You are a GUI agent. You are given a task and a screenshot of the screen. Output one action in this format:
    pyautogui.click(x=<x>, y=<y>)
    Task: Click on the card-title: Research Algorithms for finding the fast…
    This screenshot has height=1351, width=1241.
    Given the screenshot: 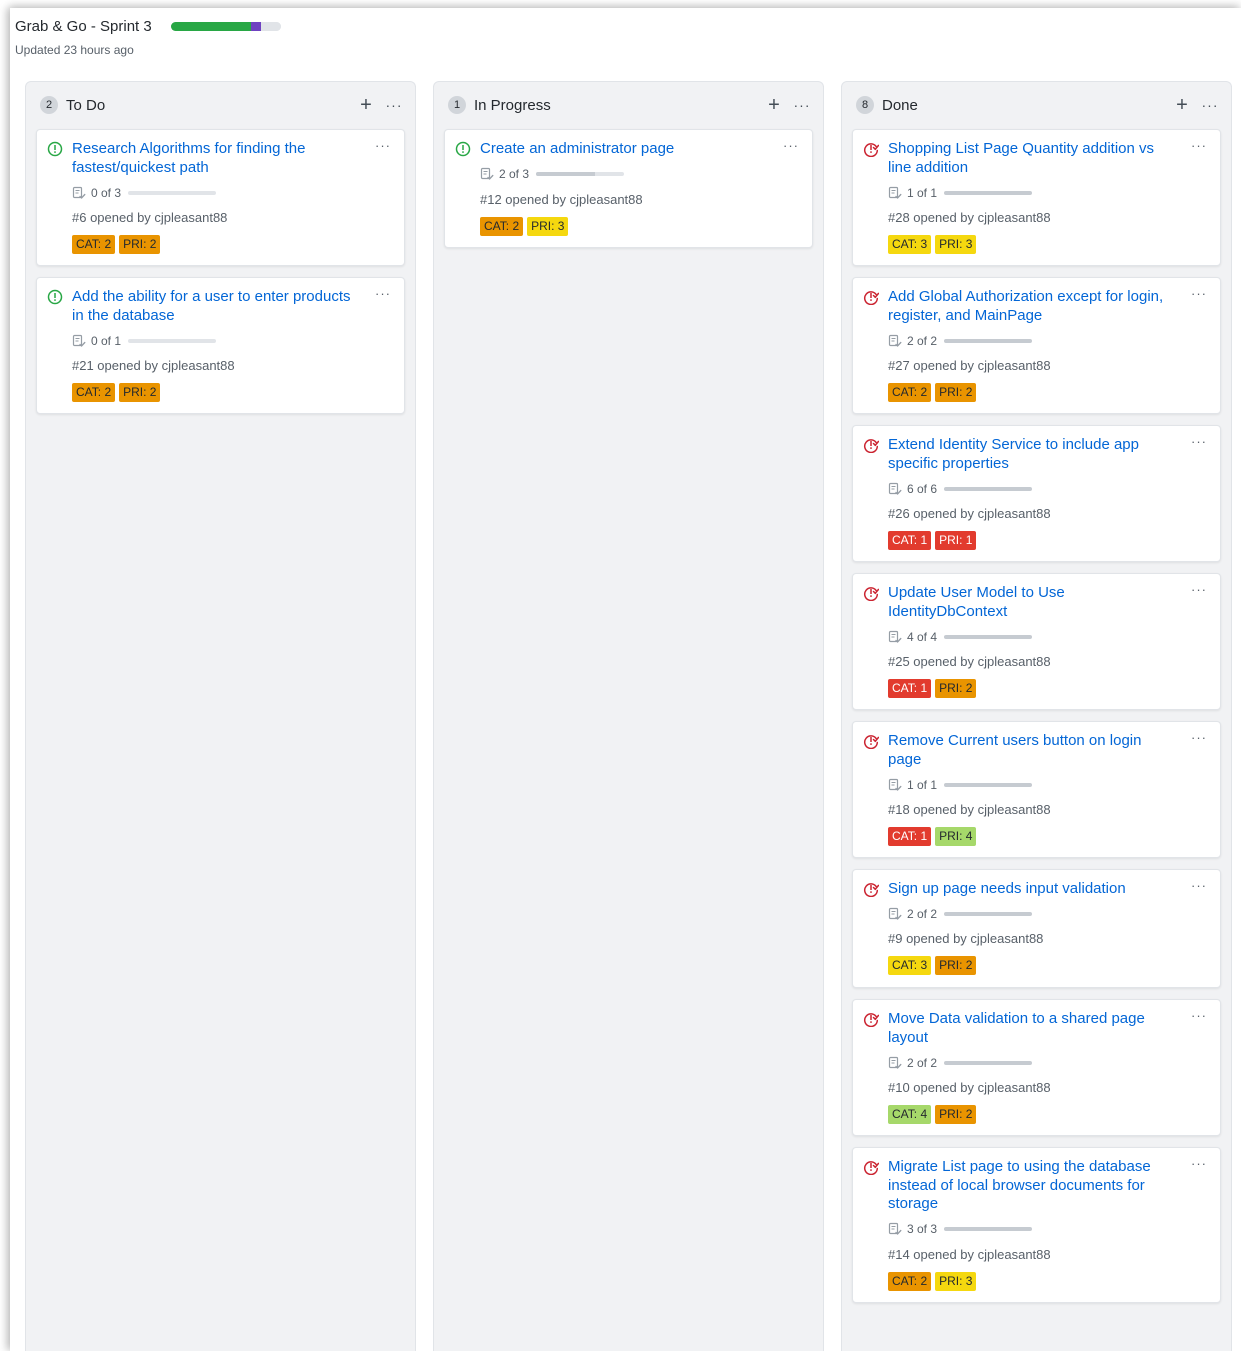 What is the action you would take?
    pyautogui.click(x=217, y=158)
    